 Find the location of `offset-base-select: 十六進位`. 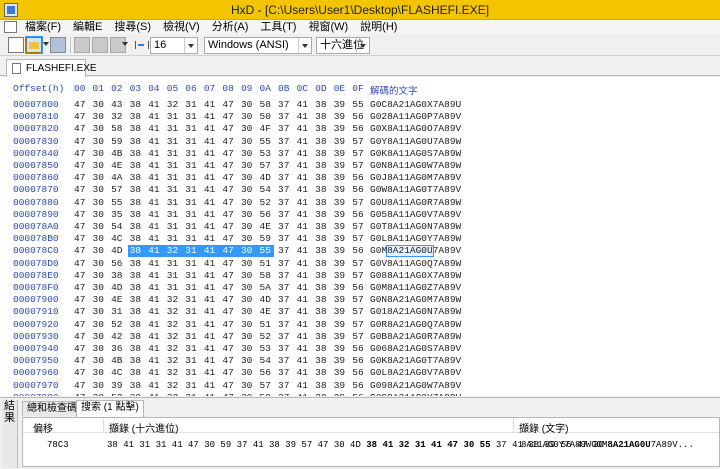

offset-base-select: 十六進位 is located at coordinates (343, 45).